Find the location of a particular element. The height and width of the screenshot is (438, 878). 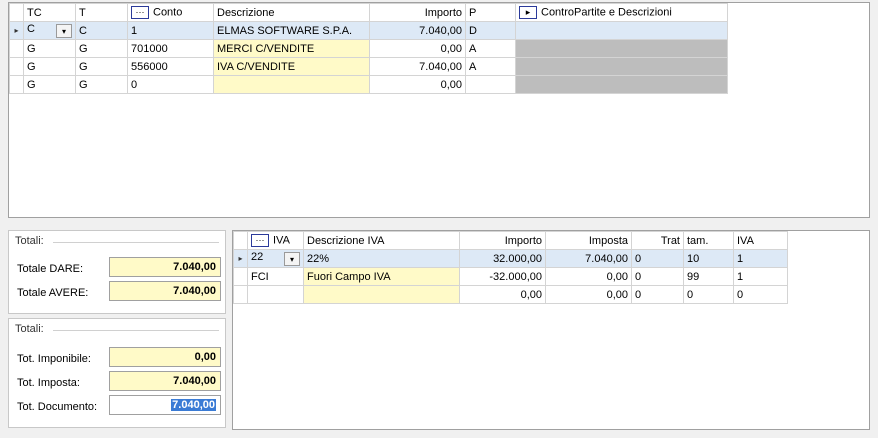

cell-descrizione-iva is located at coordinates (381, 294).